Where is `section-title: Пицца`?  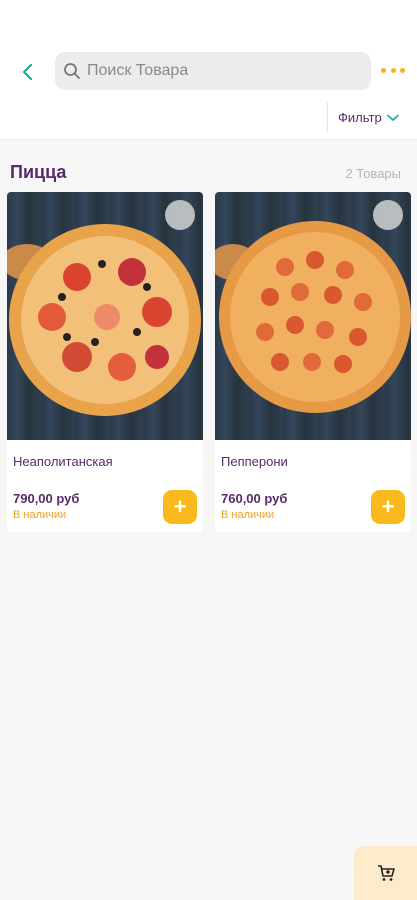 section-title: Пицца is located at coordinates (38, 172).